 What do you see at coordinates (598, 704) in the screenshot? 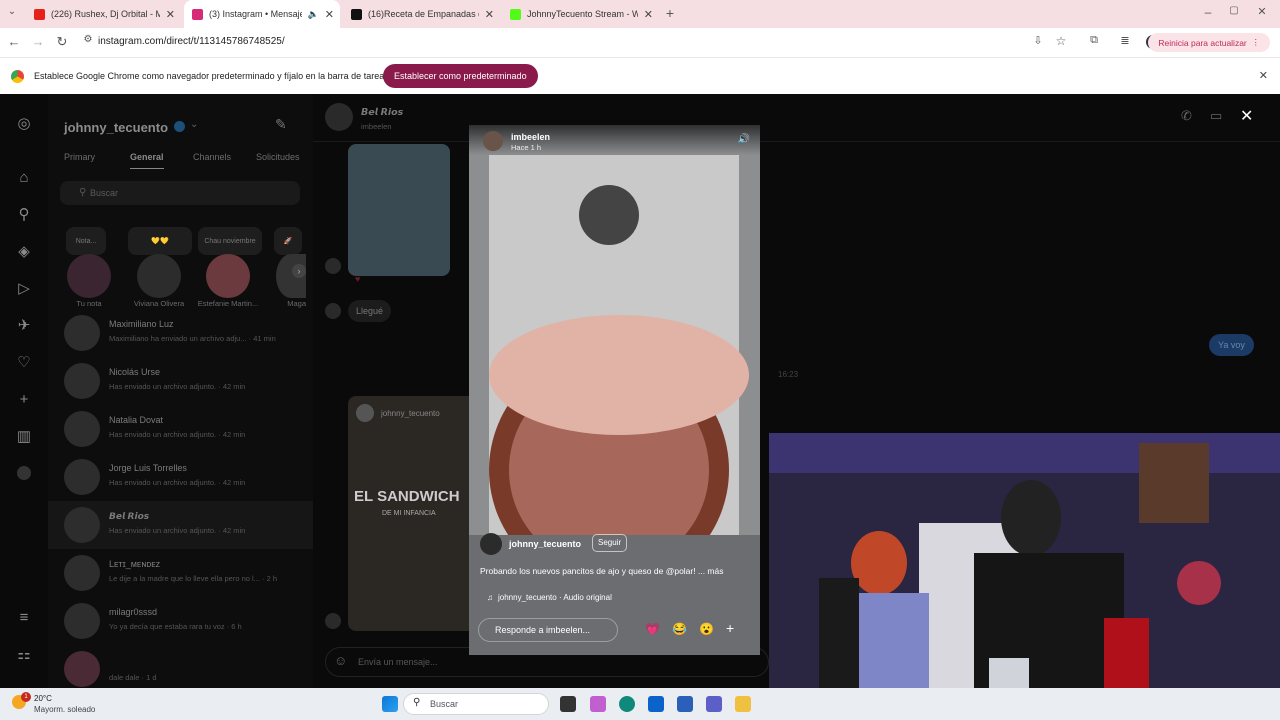
I see `copilot-icon` at bounding box center [598, 704].